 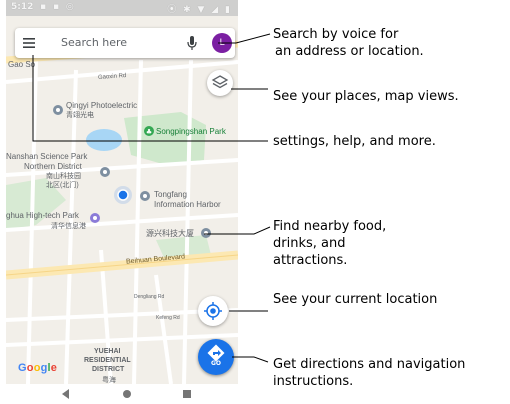 What do you see at coordinates (309, 243) in the screenshot?
I see `callout-food-line2: drinks, and` at bounding box center [309, 243].